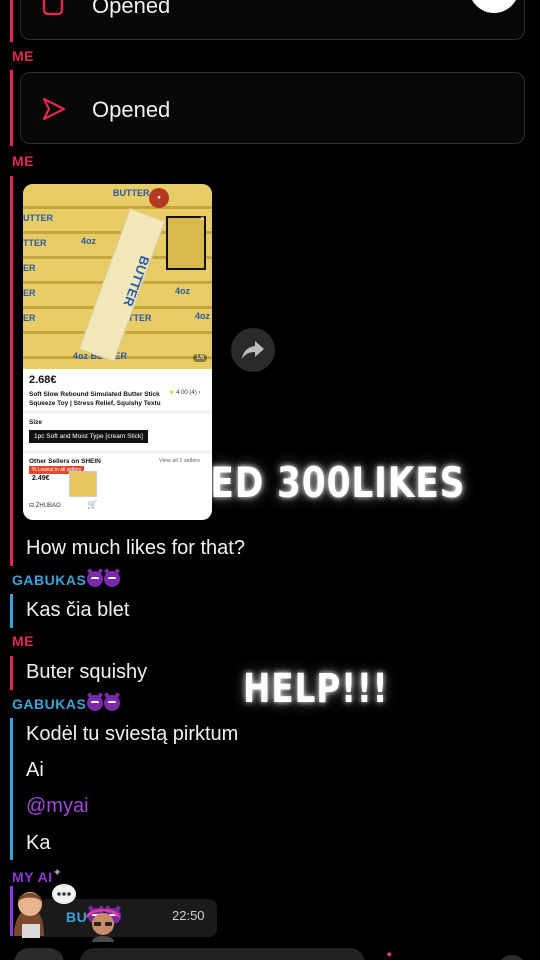 The width and height of the screenshot is (540, 960). I want to click on sparkle-icon: ✦, so click(389, 955).